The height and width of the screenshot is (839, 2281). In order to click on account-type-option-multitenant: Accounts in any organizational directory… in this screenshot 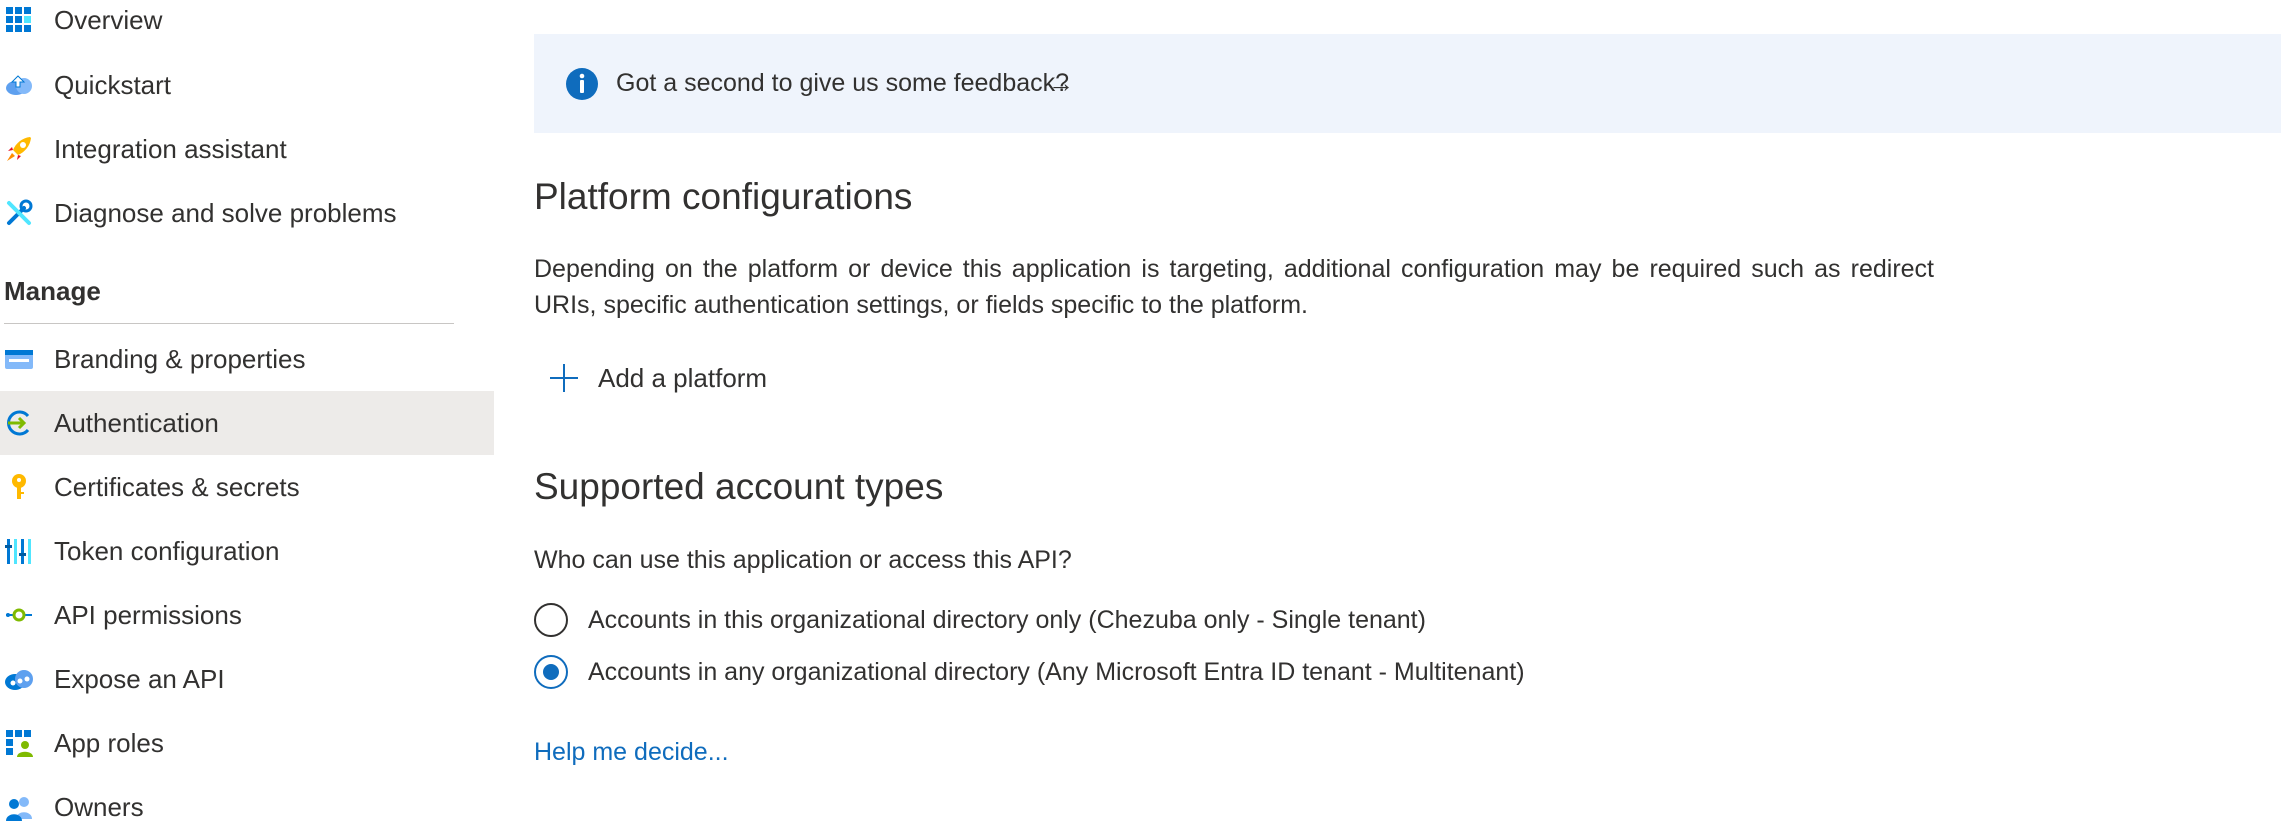, I will do `click(1029, 672)`.